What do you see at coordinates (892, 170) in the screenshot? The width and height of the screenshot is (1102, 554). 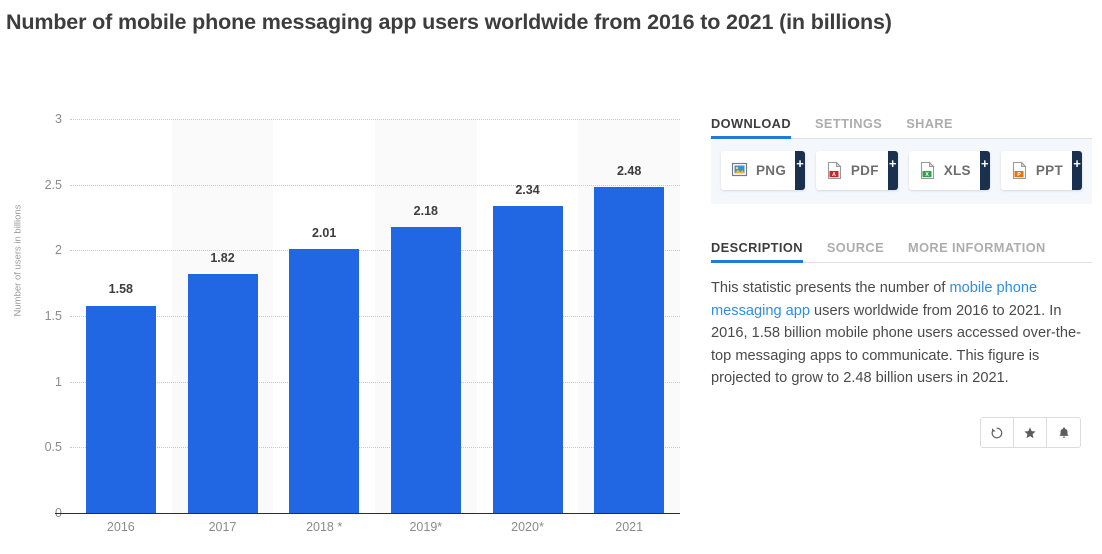 I see `download-pdf-options-button: +` at bounding box center [892, 170].